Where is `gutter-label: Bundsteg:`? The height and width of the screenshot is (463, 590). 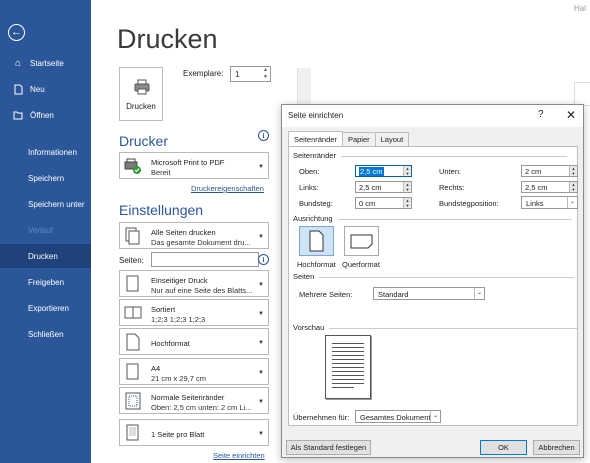
gutter-label: Bundsteg: is located at coordinates (316, 203).